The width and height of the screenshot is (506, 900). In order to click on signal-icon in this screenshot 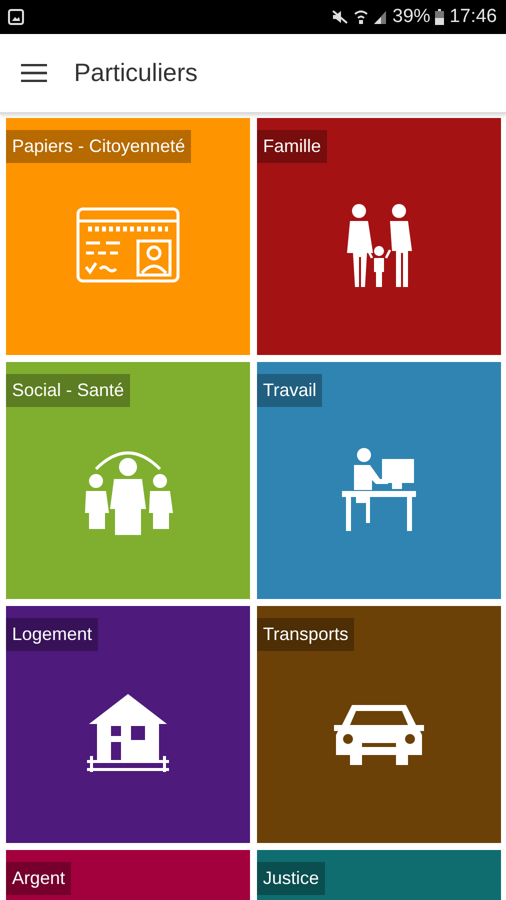, I will do `click(380, 17)`.